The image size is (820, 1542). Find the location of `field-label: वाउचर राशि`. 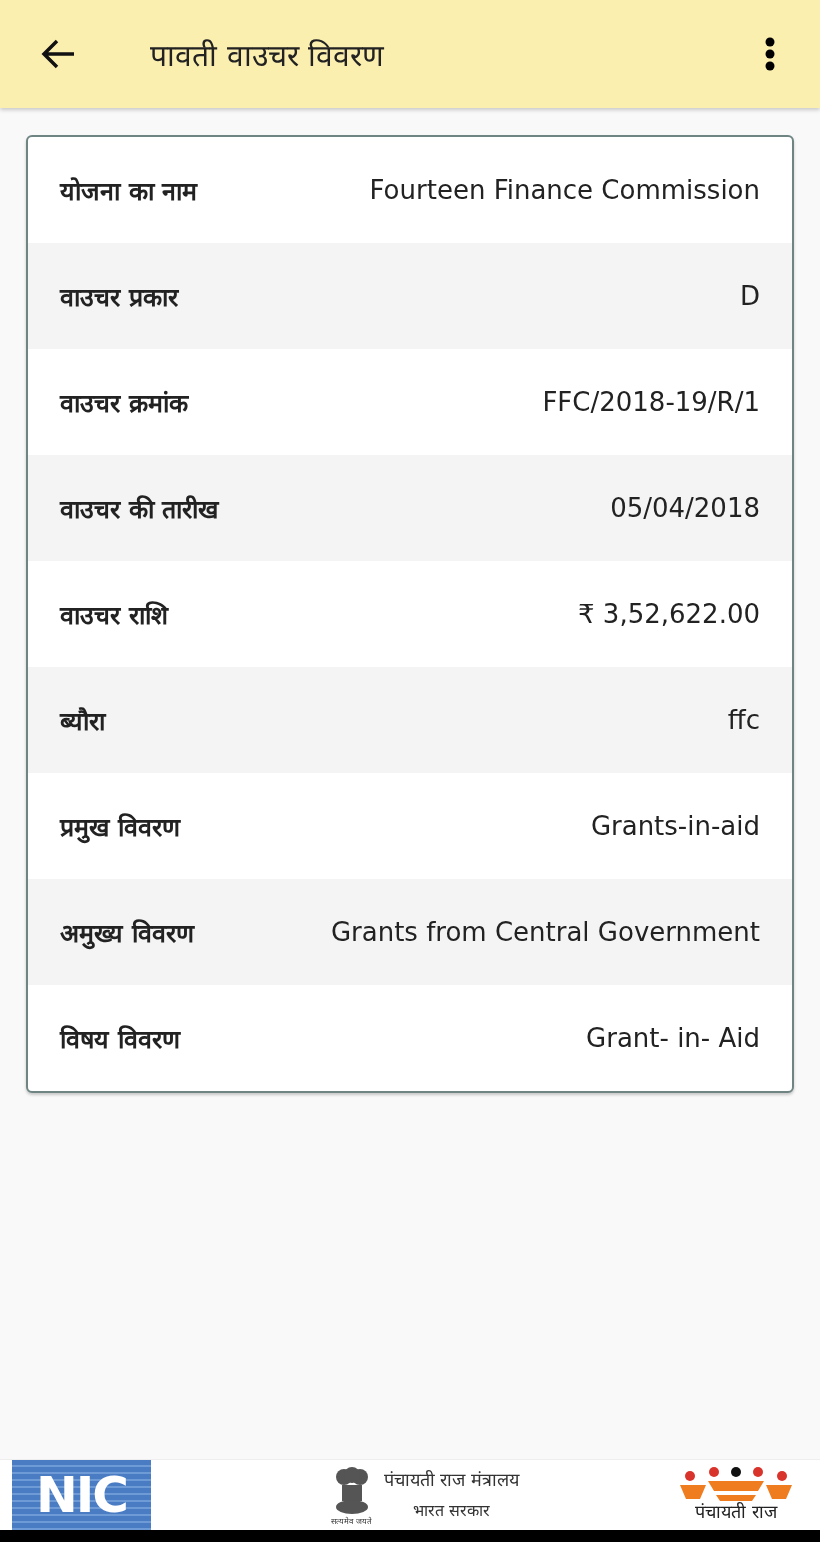

field-label: वाउचर राशि is located at coordinates (114, 615).